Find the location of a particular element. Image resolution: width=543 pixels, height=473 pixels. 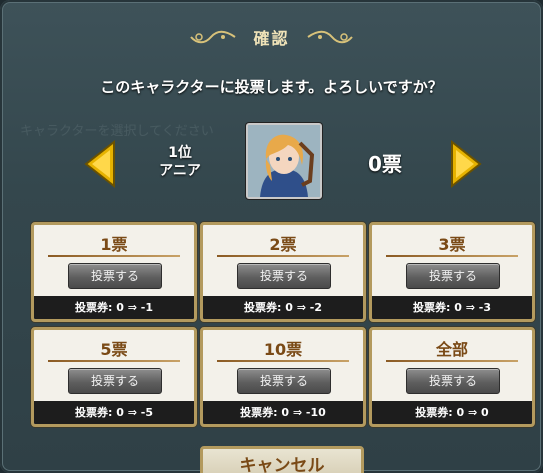

character-portrait is located at coordinates (284, 161).